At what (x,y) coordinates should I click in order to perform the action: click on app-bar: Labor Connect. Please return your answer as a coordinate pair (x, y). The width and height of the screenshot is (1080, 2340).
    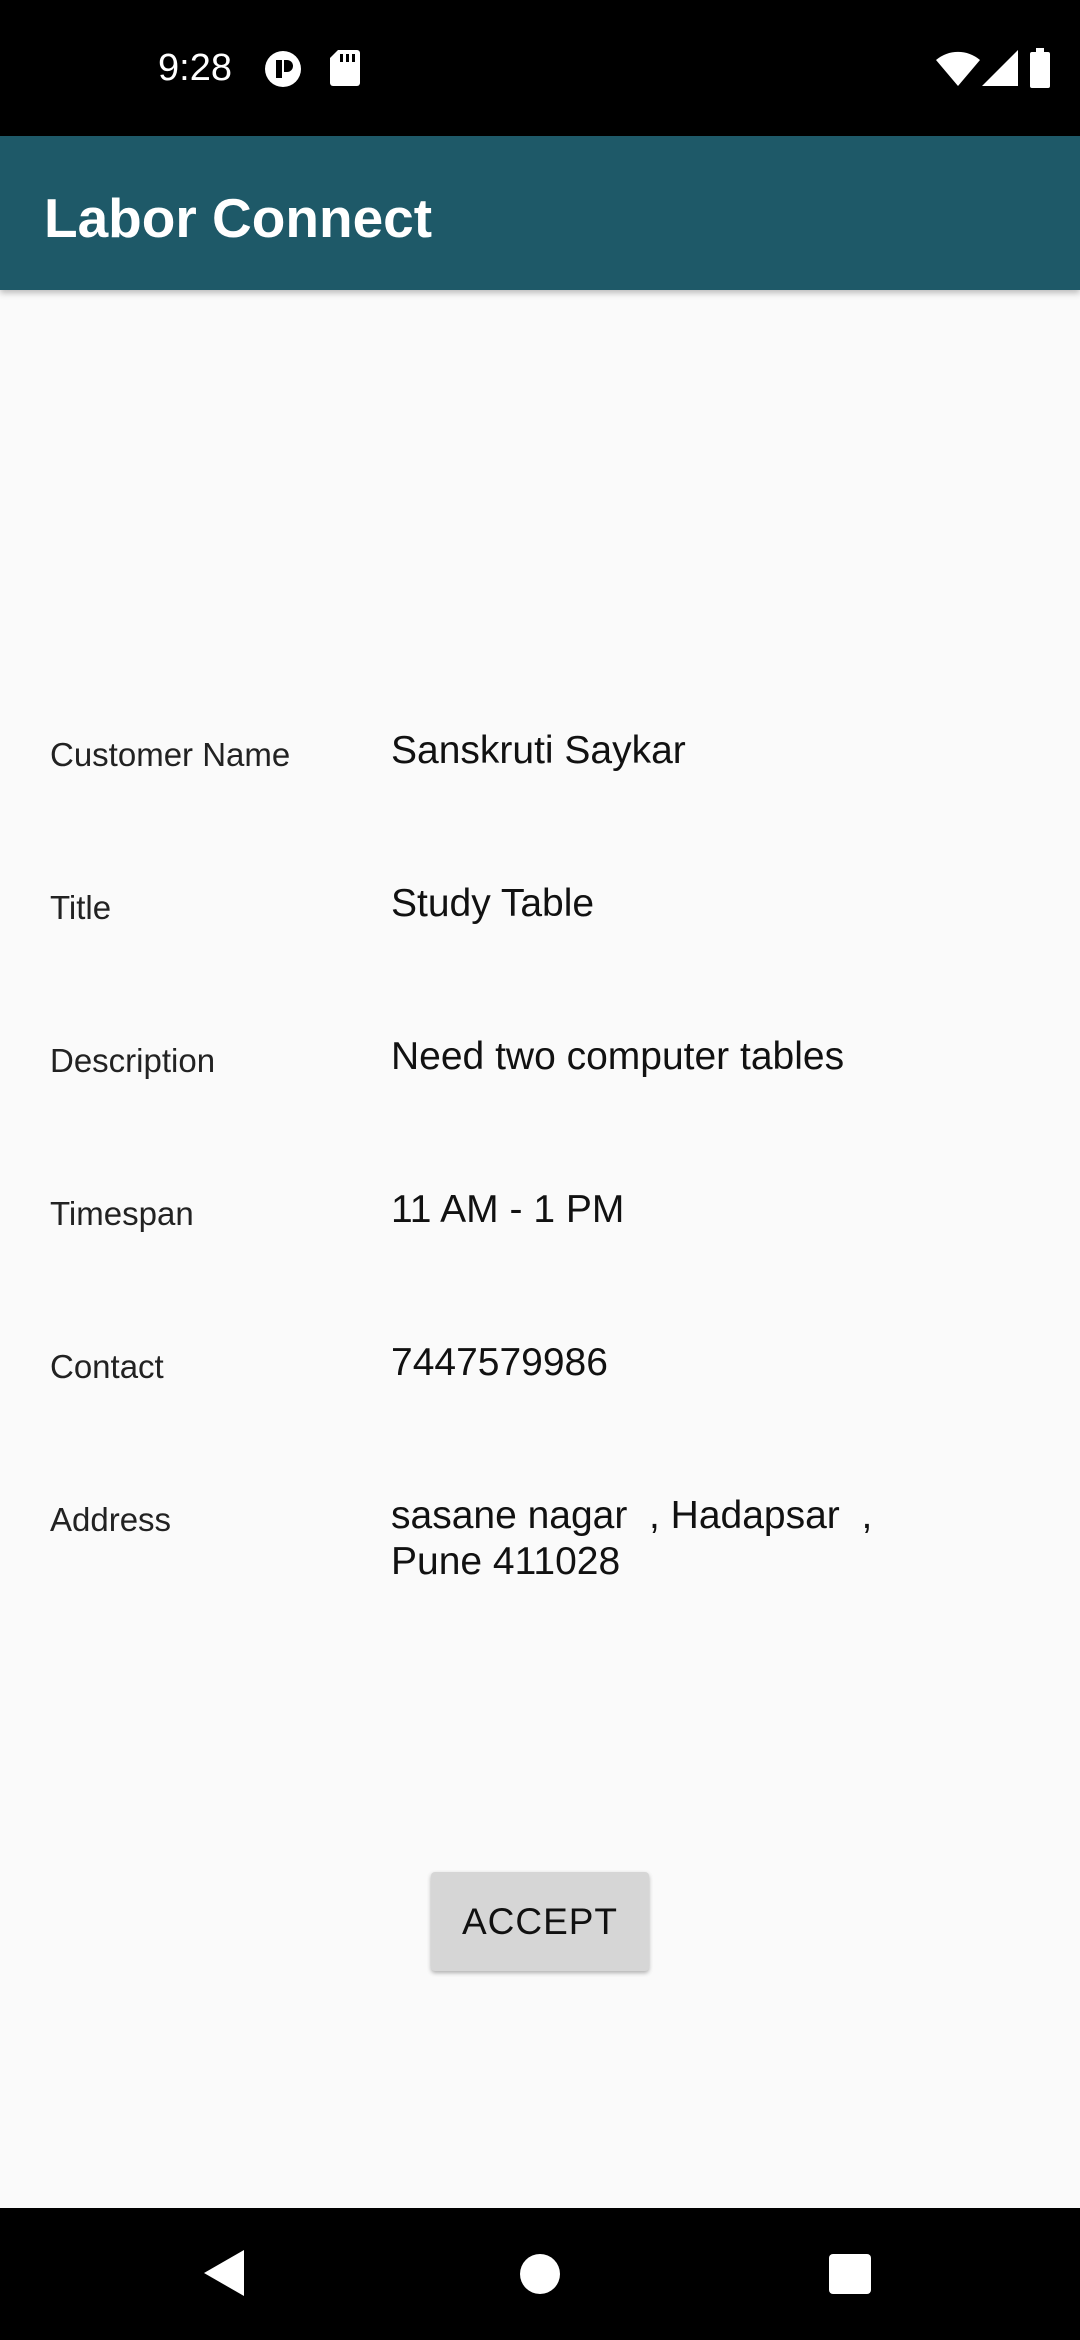
    Looking at the image, I should click on (540, 213).